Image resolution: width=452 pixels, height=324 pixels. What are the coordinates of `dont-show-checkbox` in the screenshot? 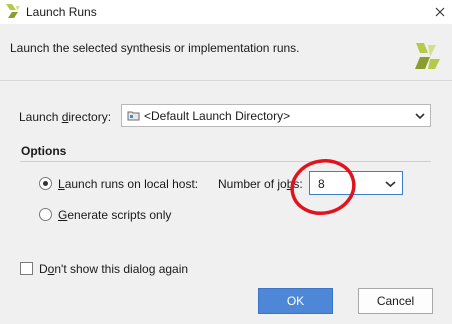 It's located at (26, 268).